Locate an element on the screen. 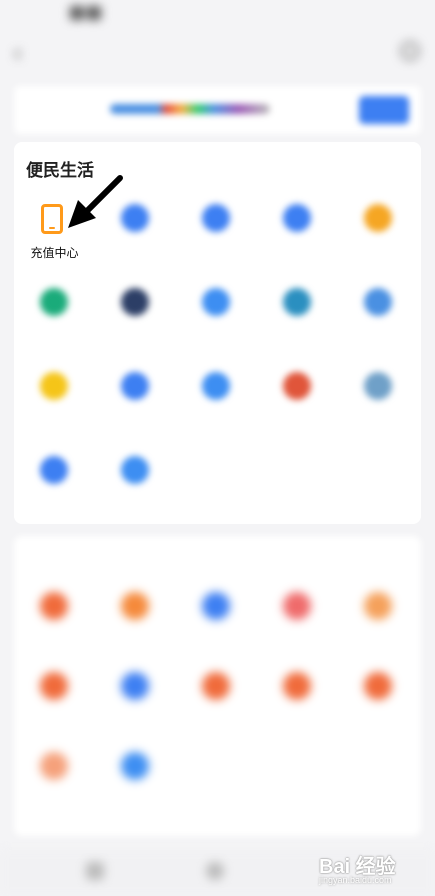 The width and height of the screenshot is (435, 896). pointer-arrow is located at coordinates (95, 201).